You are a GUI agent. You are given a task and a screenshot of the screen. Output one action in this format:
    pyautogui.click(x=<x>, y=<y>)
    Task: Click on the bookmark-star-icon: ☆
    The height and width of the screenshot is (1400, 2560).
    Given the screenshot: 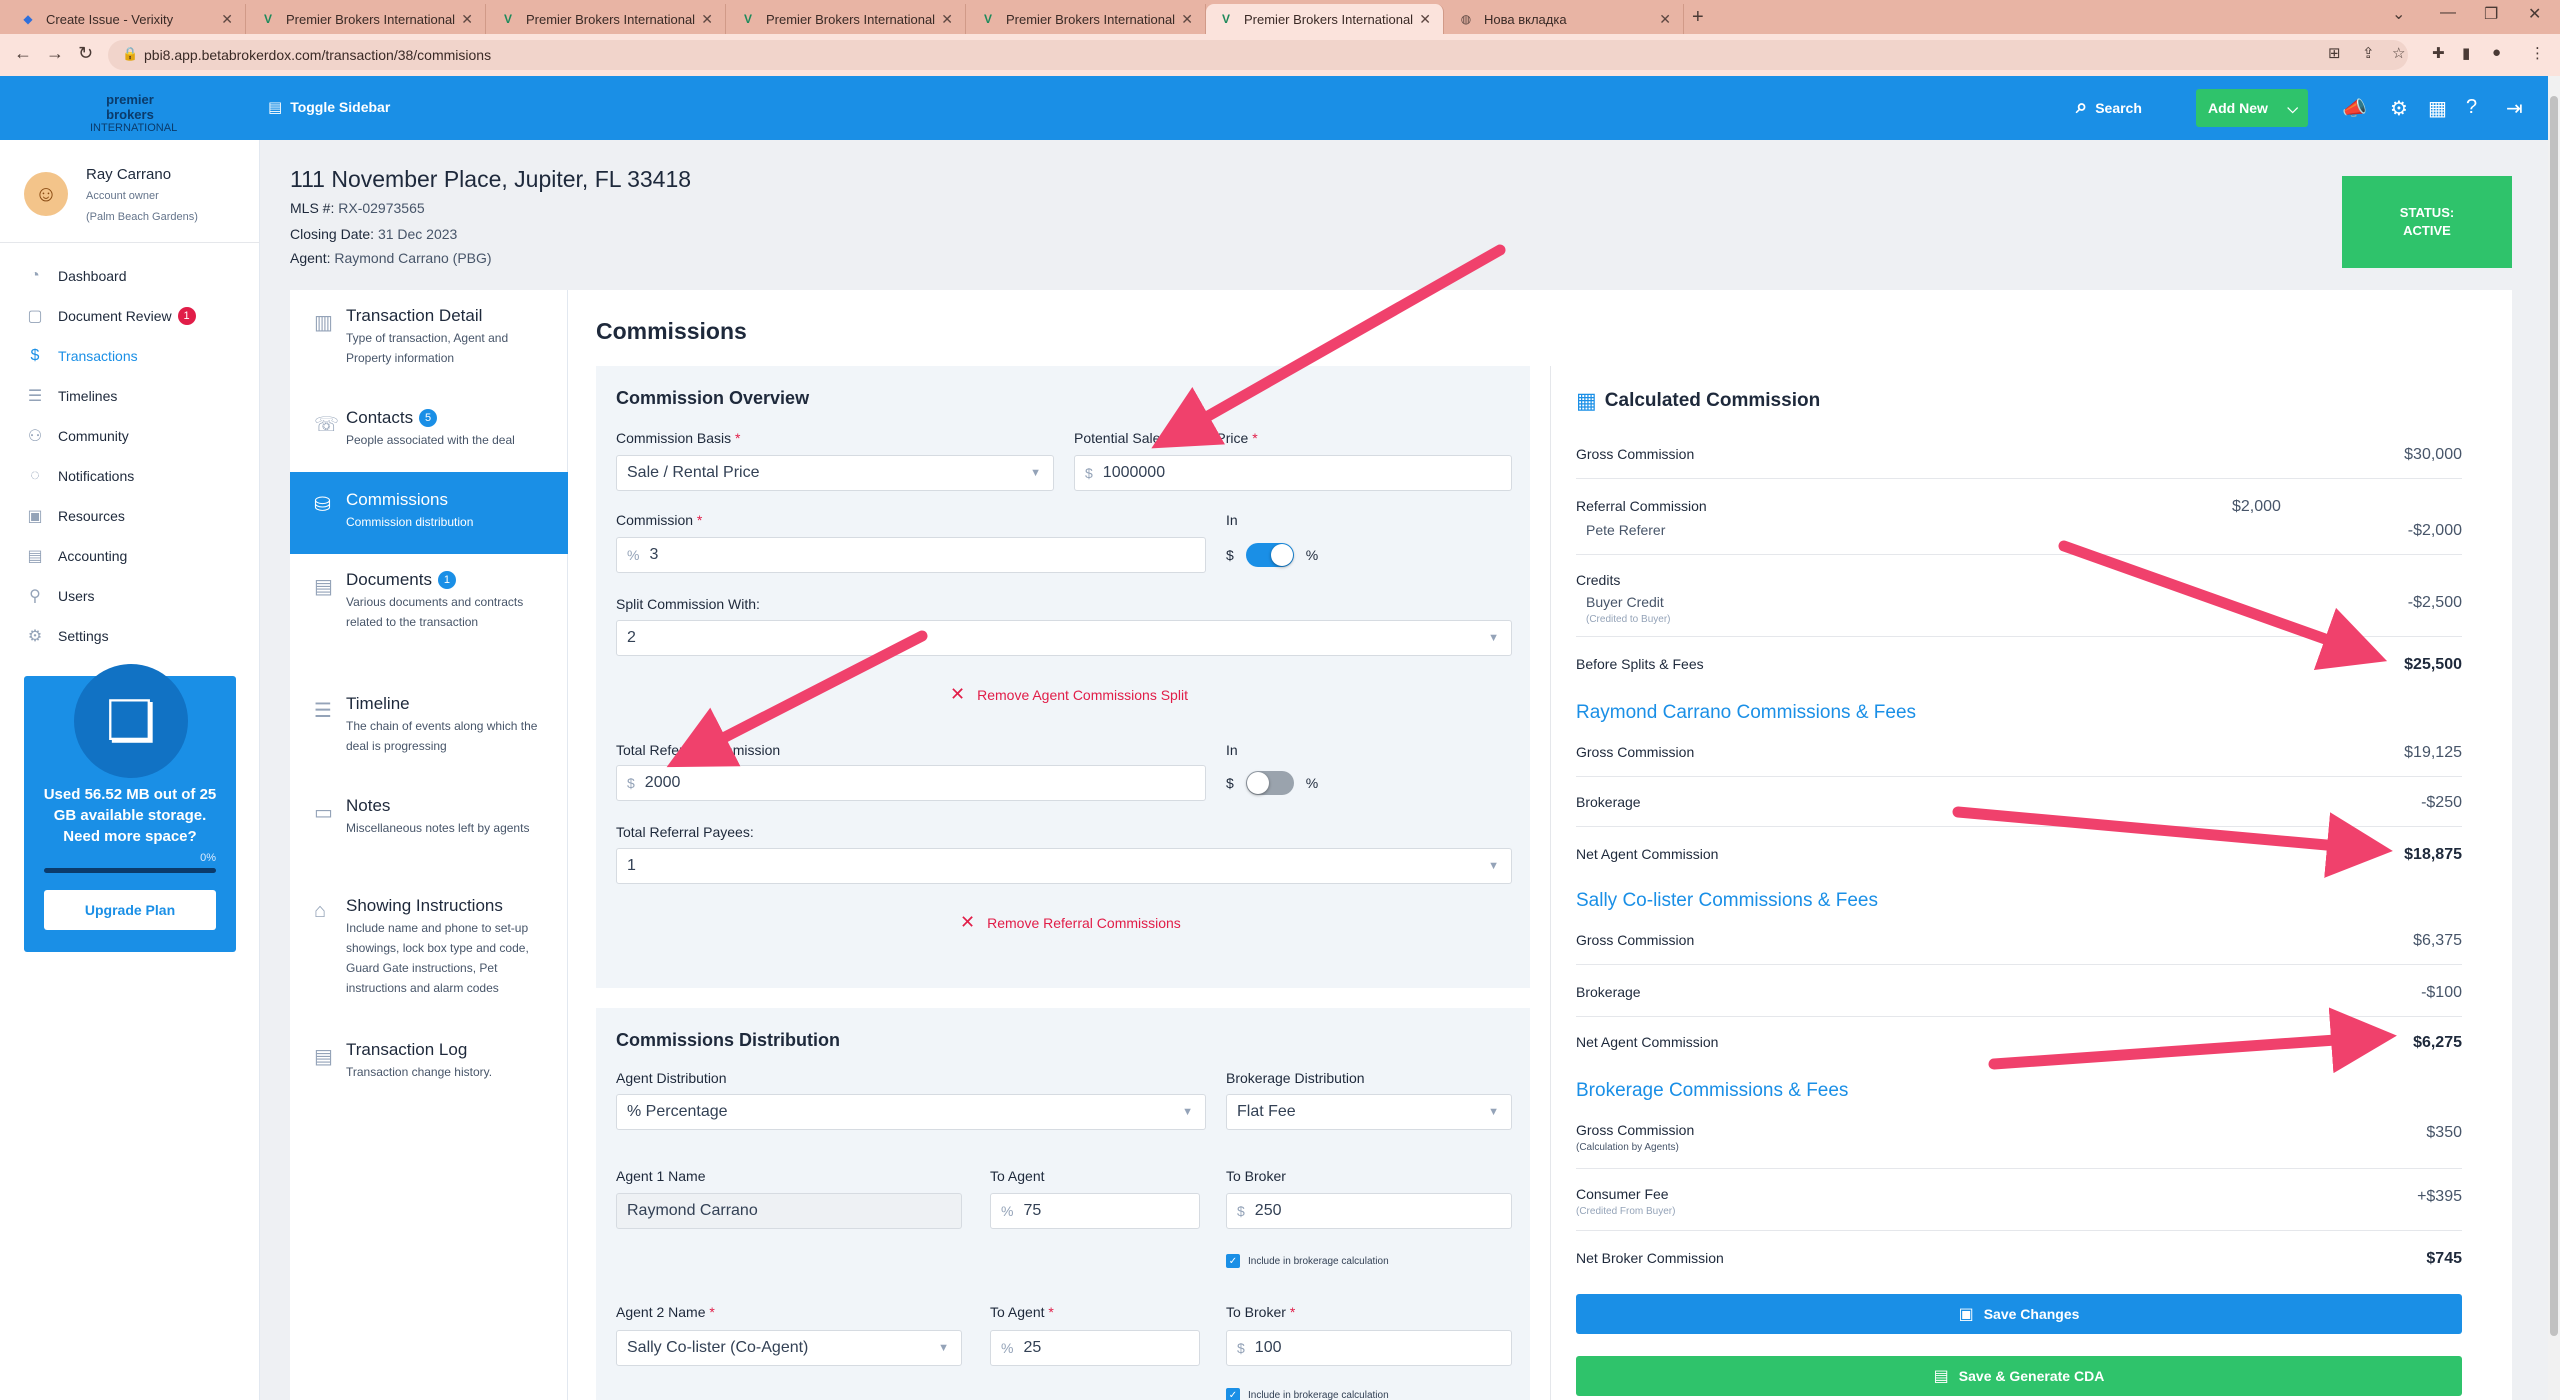 What is the action you would take?
    pyautogui.click(x=2398, y=53)
    